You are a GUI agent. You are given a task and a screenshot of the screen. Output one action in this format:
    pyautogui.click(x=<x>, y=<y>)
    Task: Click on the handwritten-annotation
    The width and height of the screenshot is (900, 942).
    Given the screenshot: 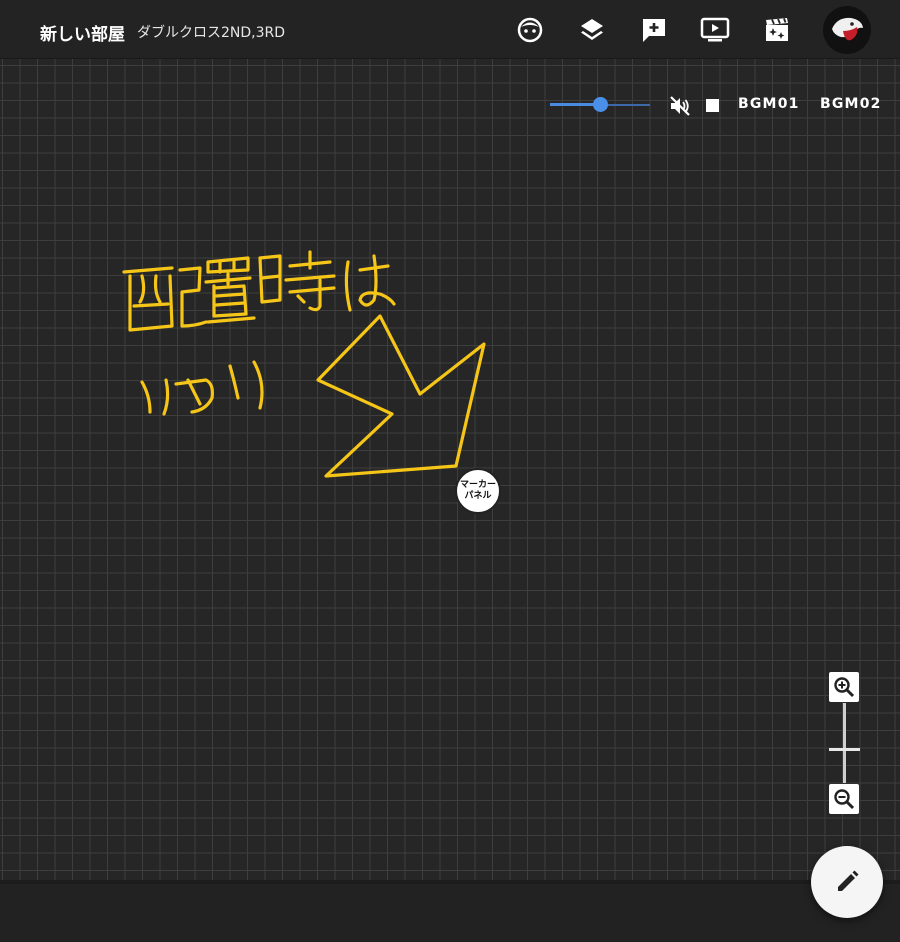 What is the action you would take?
    pyautogui.click(x=304, y=364)
    